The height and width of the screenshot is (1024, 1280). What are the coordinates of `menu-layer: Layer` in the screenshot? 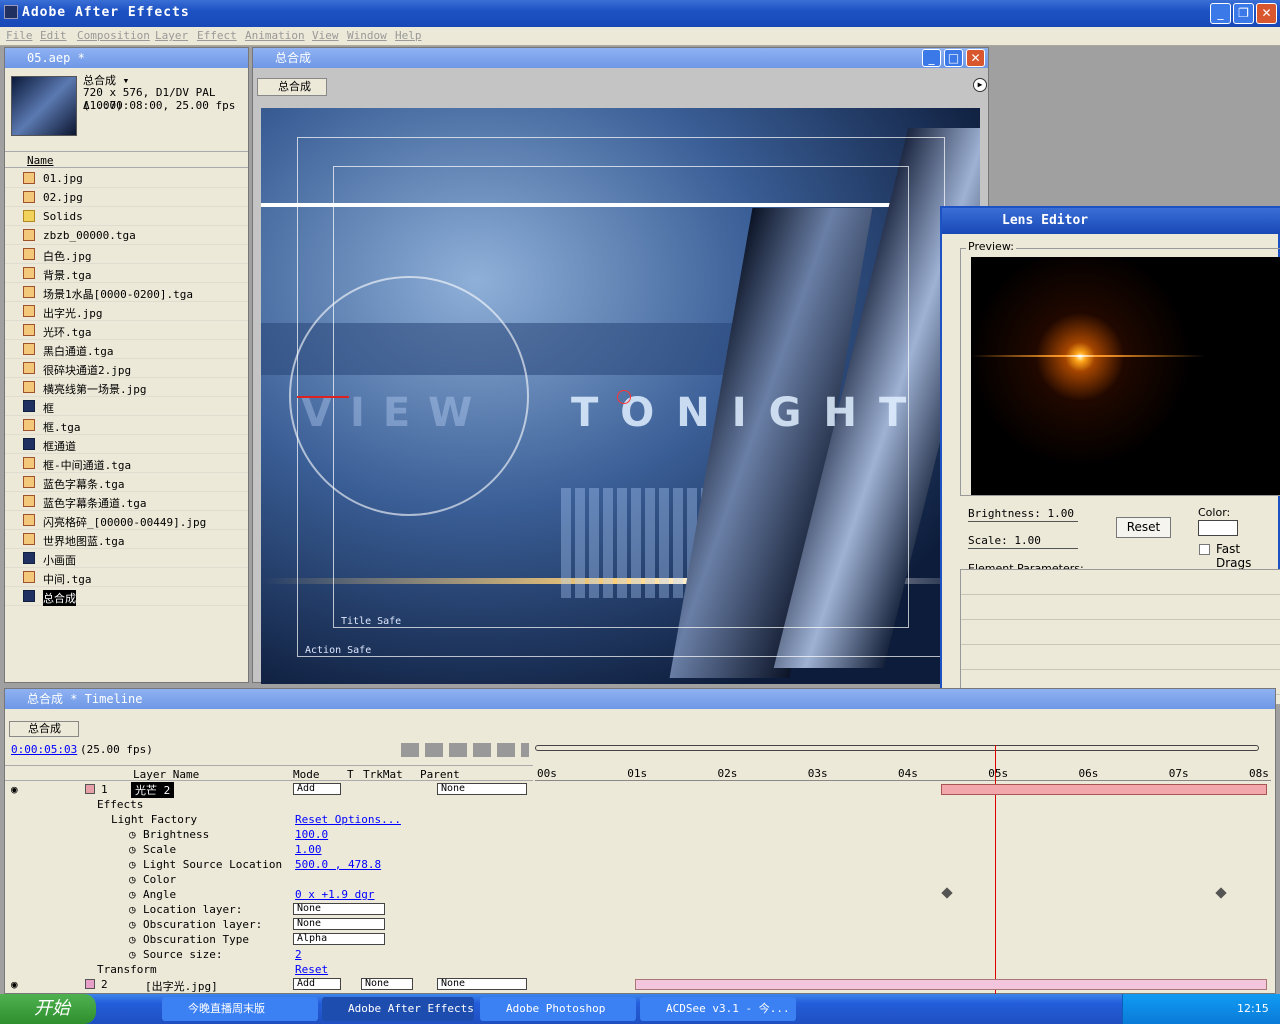 It's located at (171, 35).